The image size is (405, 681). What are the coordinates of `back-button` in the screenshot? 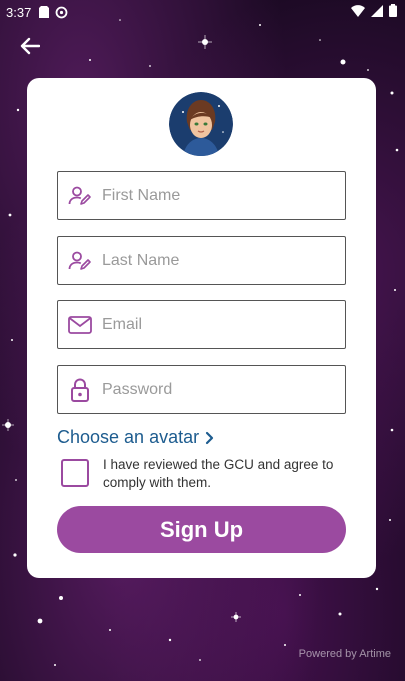 It's located at (30, 46).